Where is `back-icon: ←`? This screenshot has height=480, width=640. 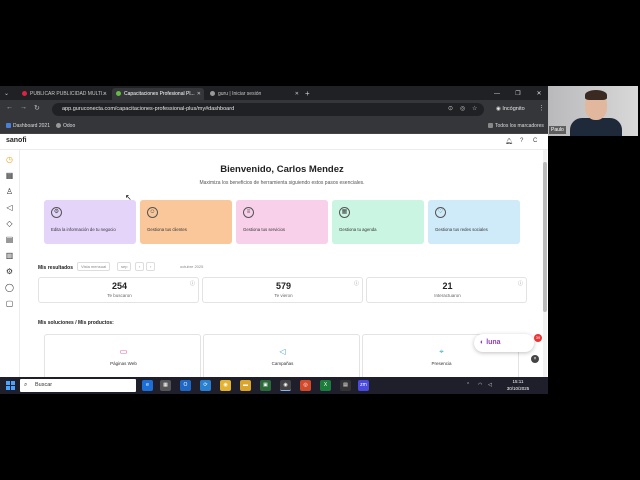
back-icon: ← is located at coordinates (9, 107).